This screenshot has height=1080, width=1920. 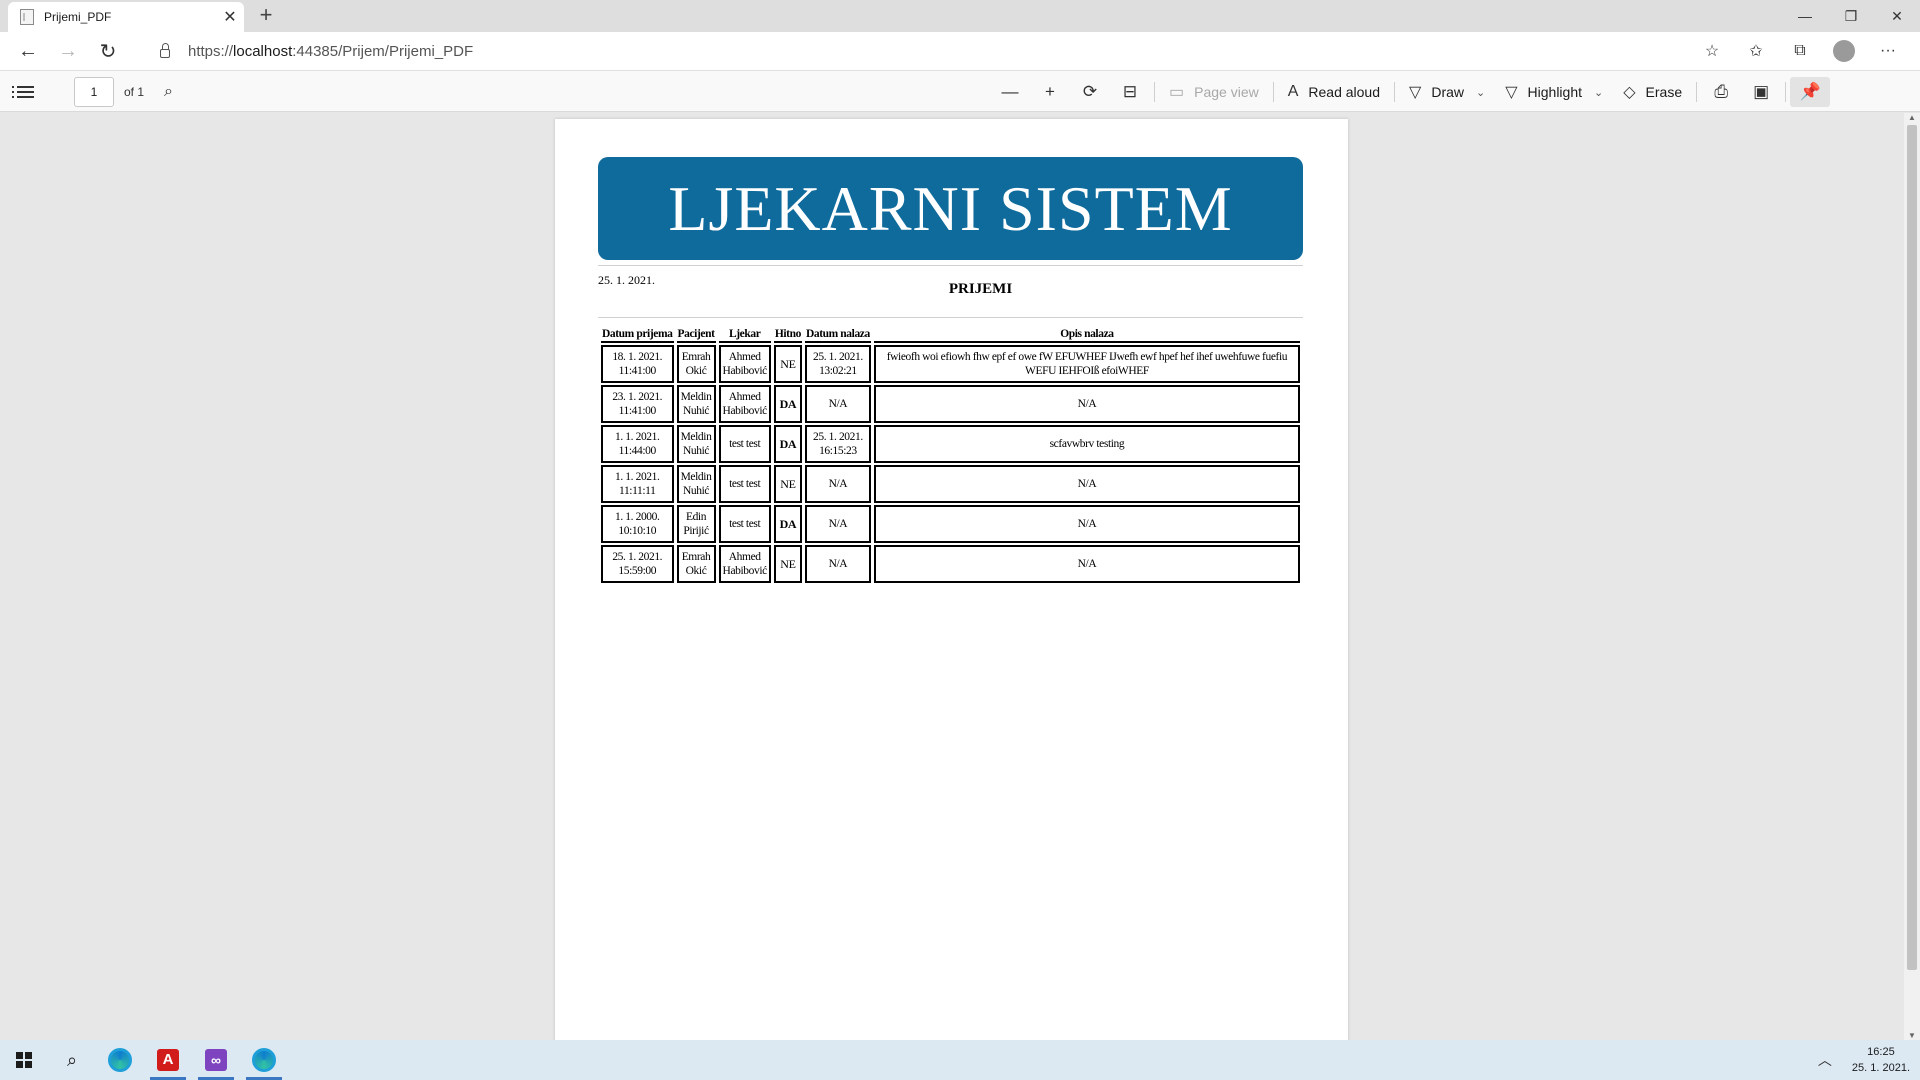 I want to click on draw-button: ▽ Draw ⌄, so click(x=1447, y=92).